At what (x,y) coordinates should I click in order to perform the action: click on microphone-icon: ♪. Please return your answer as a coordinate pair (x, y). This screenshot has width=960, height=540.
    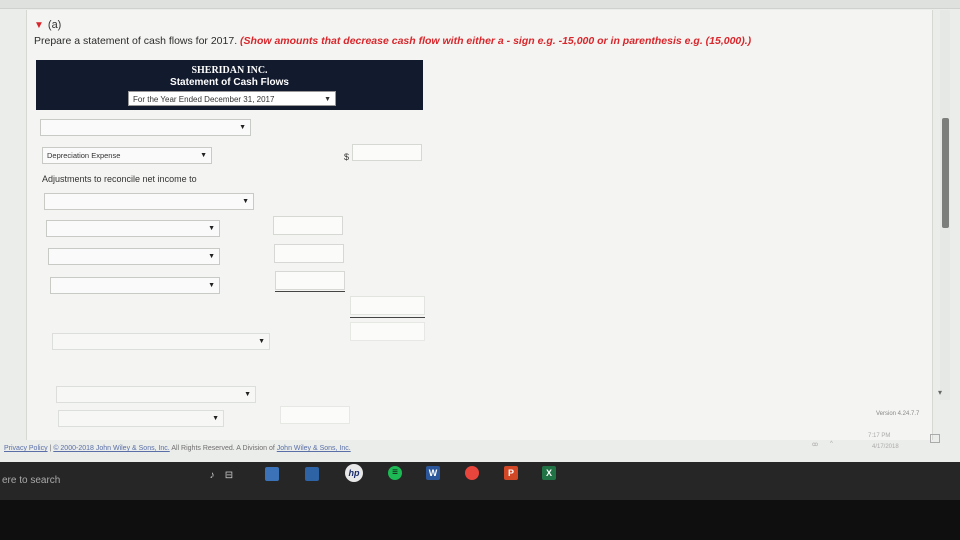
    Looking at the image, I should click on (212, 476).